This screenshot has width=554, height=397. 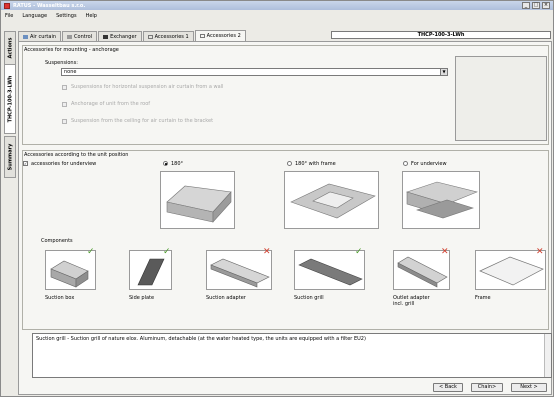 I want to click on window-title: RATUS - Wasseltbau s.r.o., so click(x=49, y=5).